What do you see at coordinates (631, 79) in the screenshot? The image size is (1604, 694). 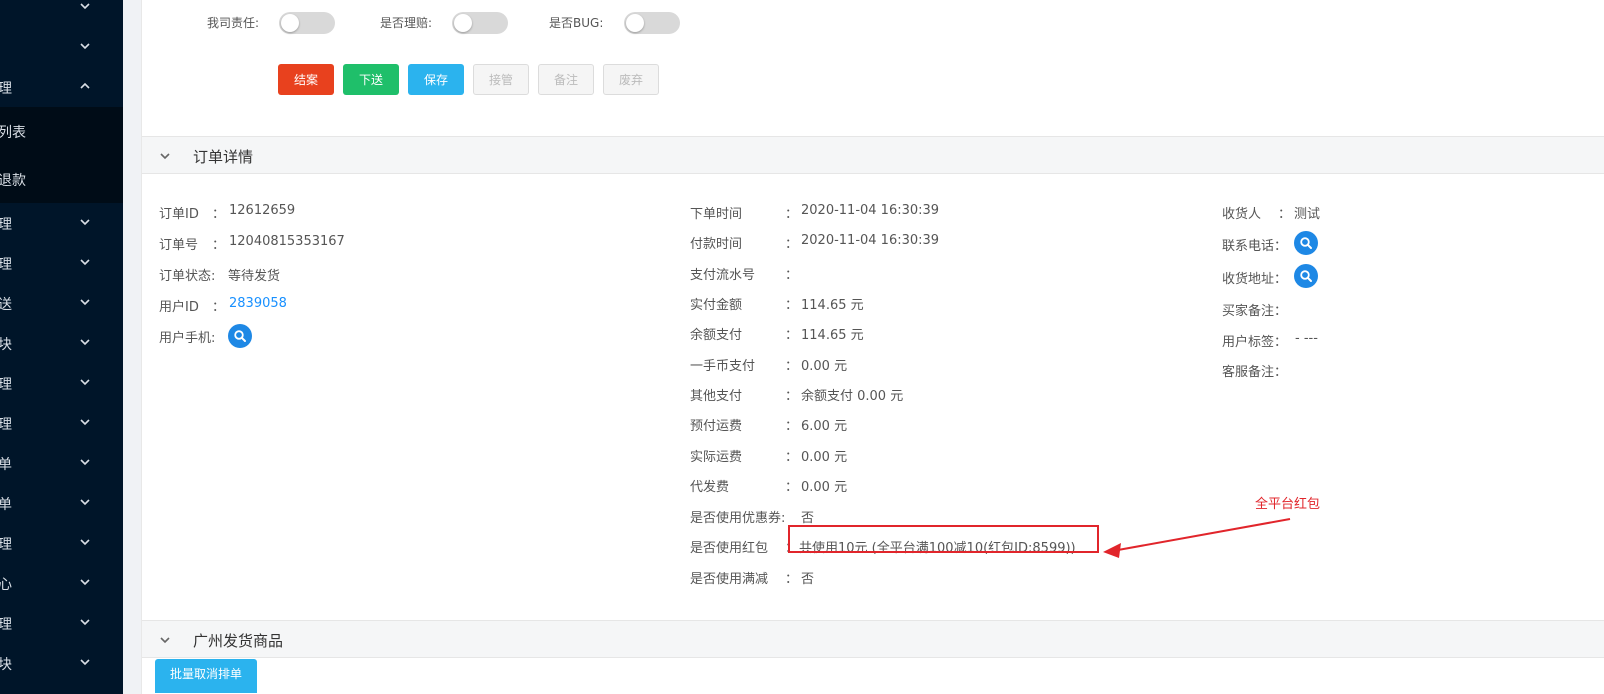 I see `discard-button: 废弃` at bounding box center [631, 79].